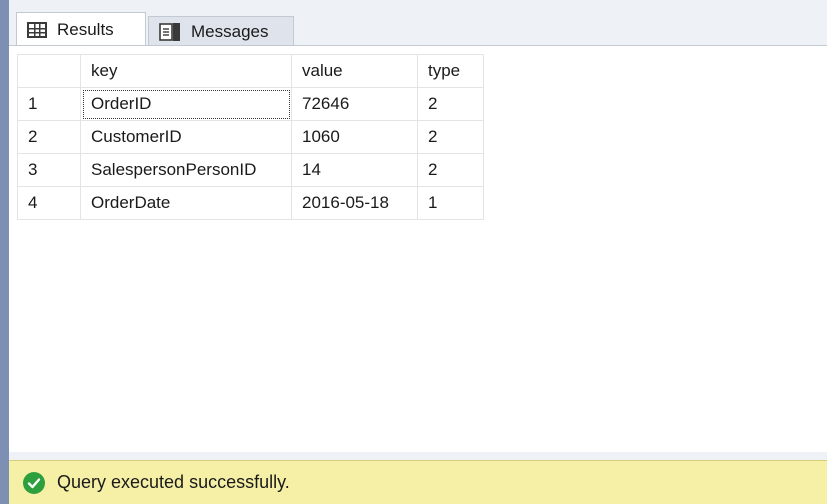  What do you see at coordinates (49, 104) in the screenshot?
I see `row-number: 1` at bounding box center [49, 104].